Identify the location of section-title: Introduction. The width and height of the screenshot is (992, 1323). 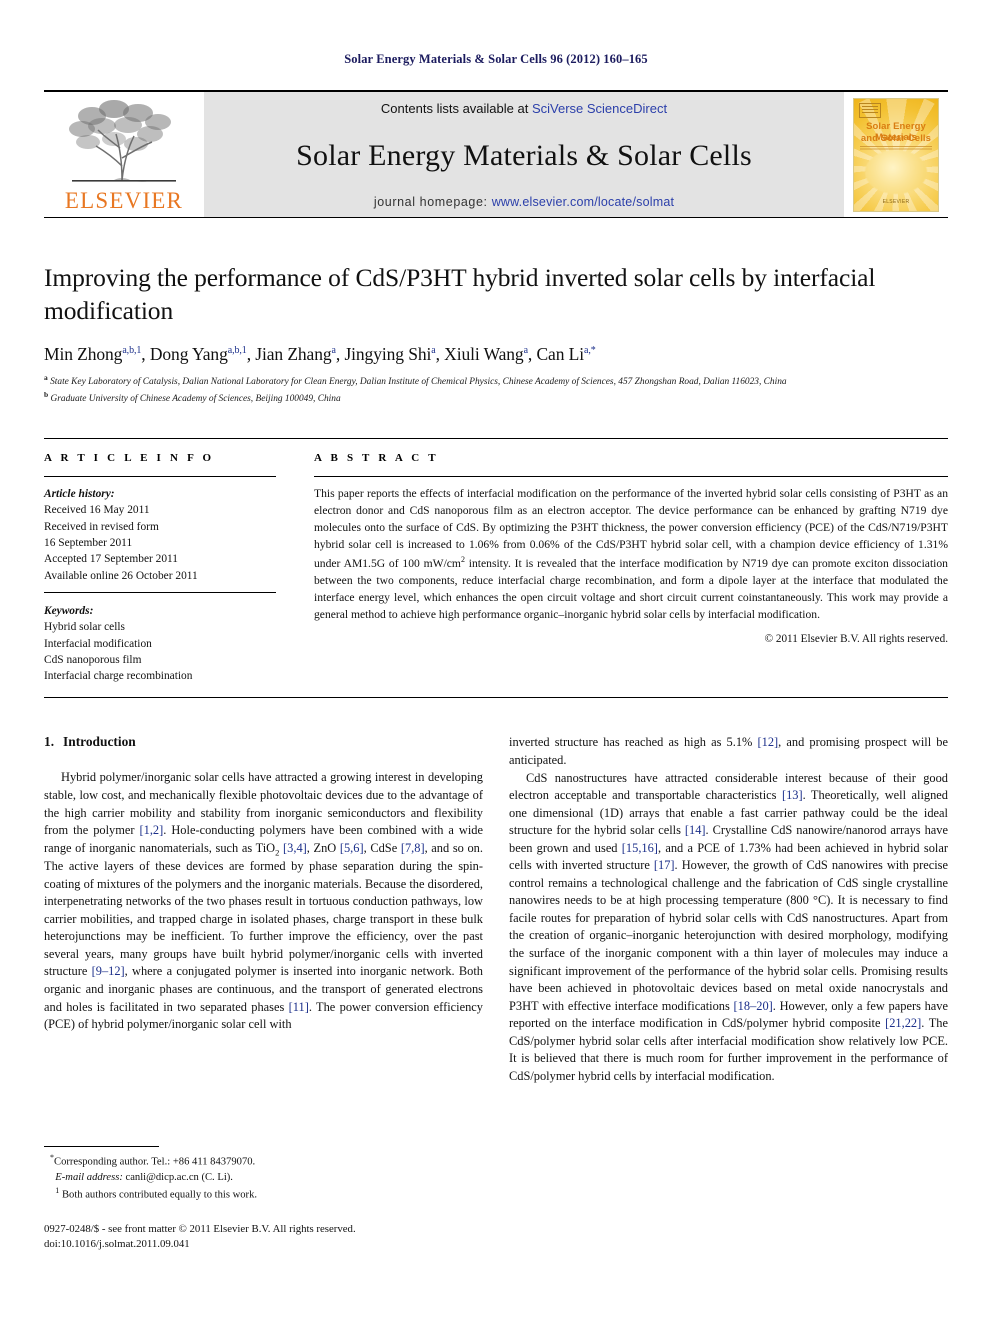
(99, 742).